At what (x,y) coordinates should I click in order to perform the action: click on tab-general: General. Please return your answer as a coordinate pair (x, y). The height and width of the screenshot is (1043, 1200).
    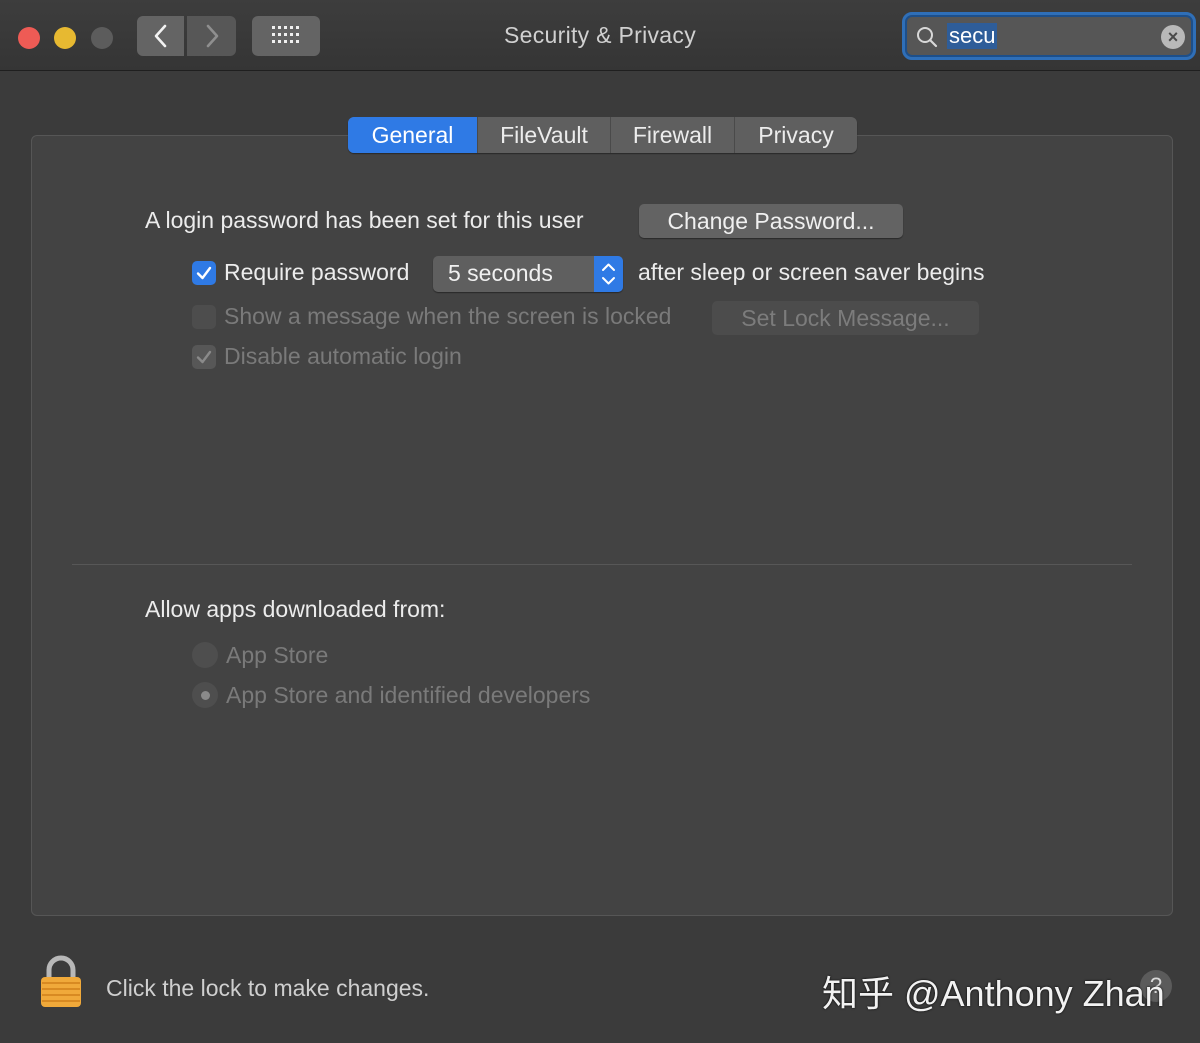
    Looking at the image, I should click on (413, 135).